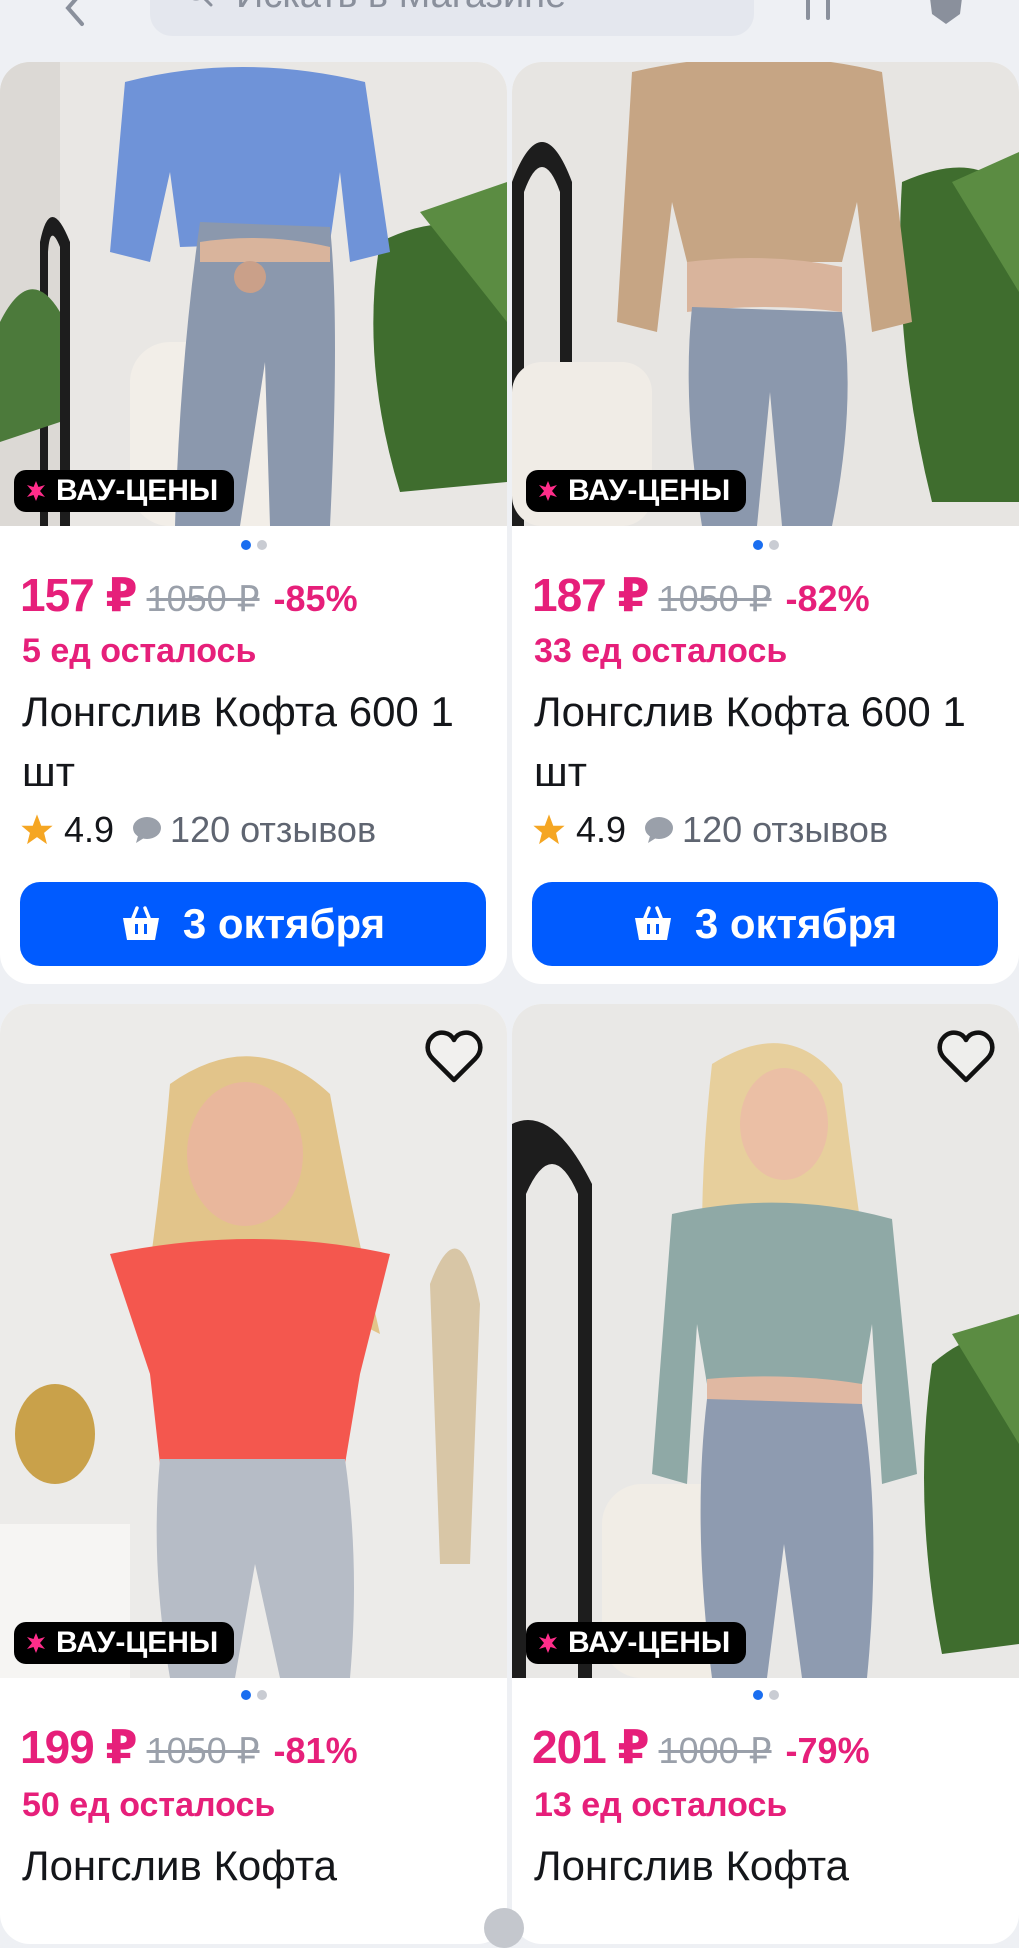 This screenshot has height=1948, width=1019. What do you see at coordinates (452, 18) in the screenshot?
I see `search-input: Искать в Магазине` at bounding box center [452, 18].